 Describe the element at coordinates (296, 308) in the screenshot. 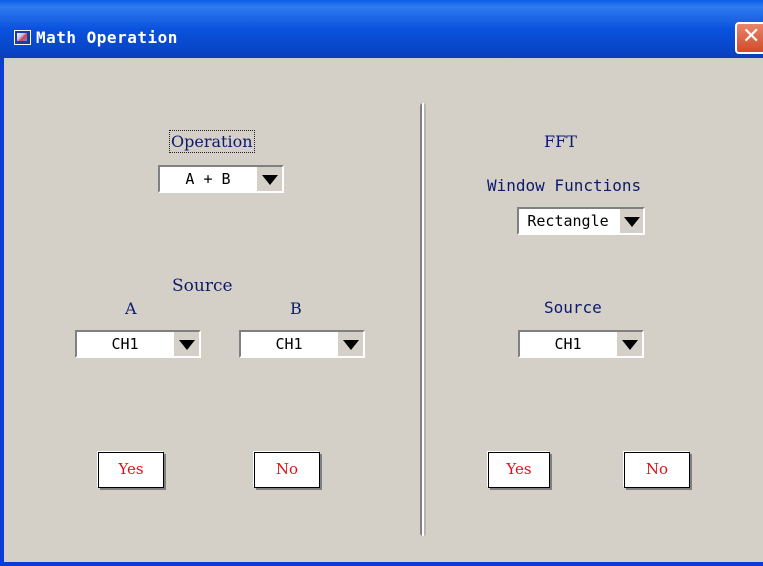

I see `source-b-label: B` at that location.